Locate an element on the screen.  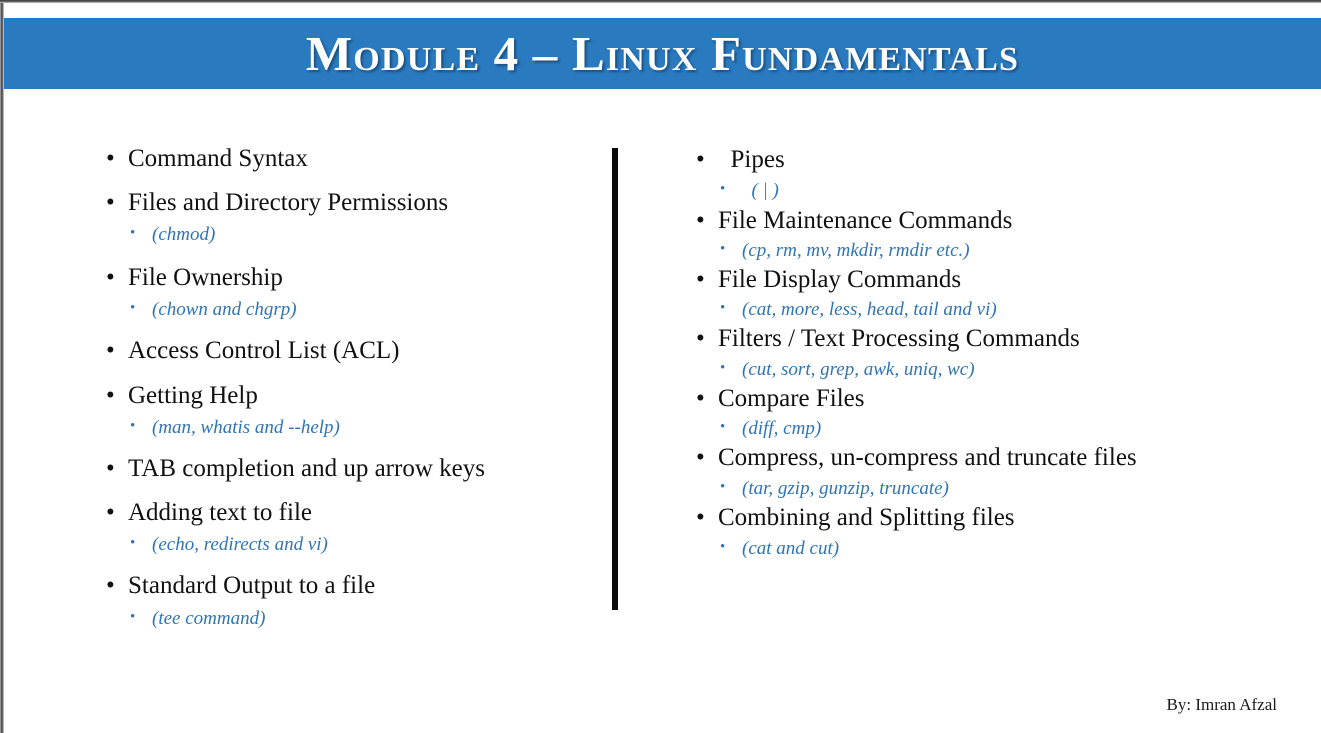
topic-bullet-label: Files and Directory Permissions is located at coordinates (288, 202).